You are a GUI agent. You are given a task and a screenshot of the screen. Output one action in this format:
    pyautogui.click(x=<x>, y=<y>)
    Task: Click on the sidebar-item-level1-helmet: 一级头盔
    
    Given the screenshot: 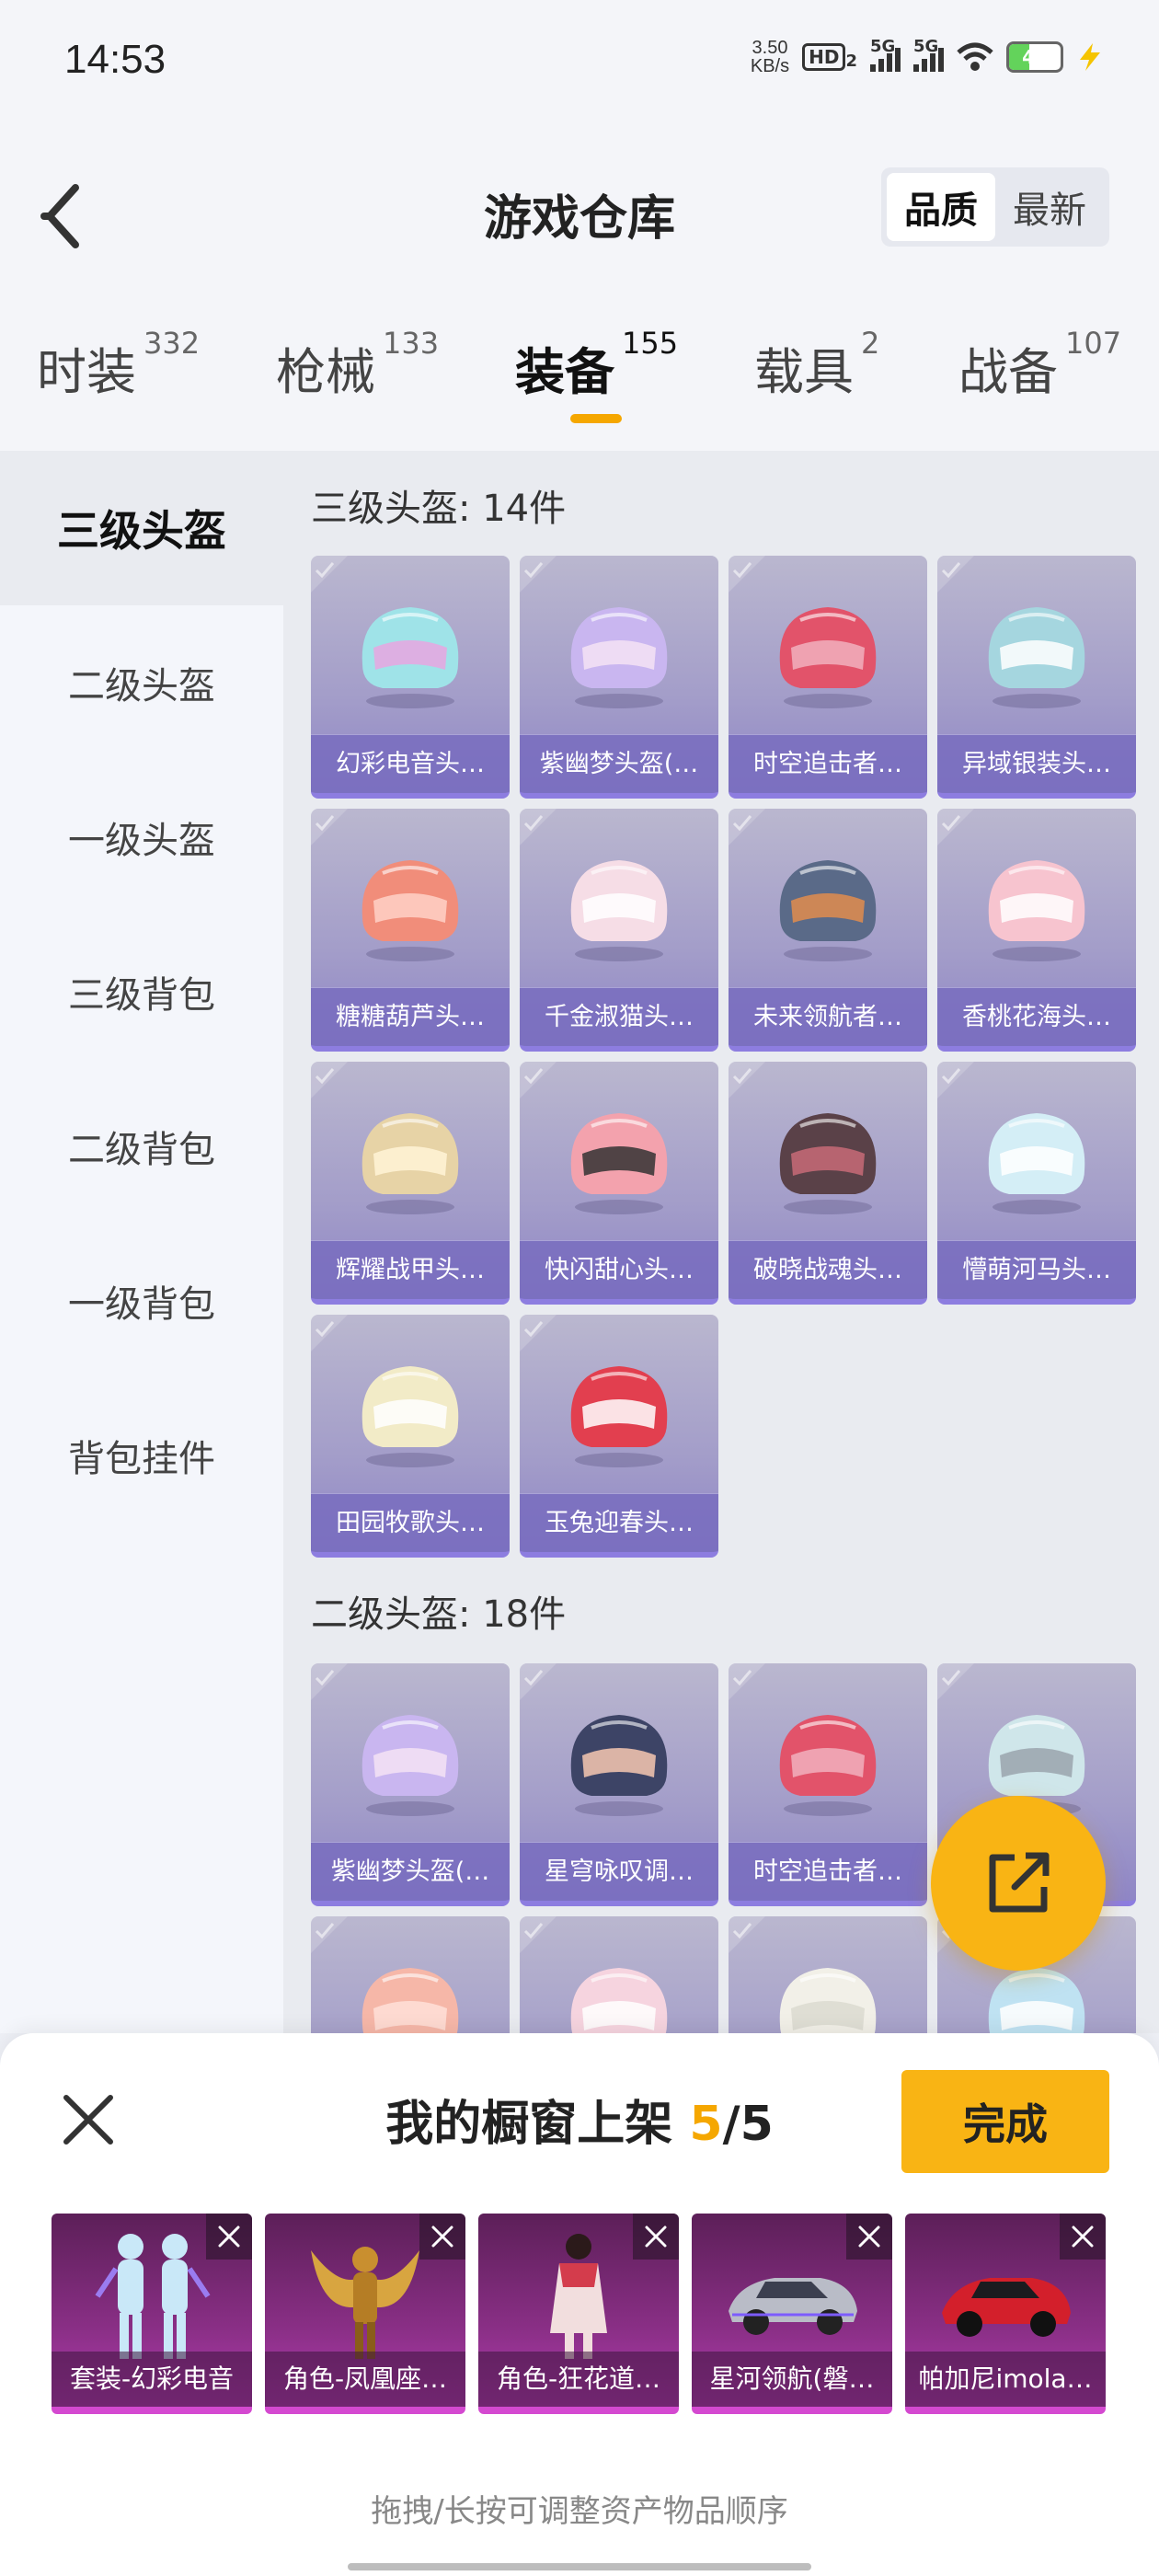 What is the action you would take?
    pyautogui.click(x=141, y=837)
    